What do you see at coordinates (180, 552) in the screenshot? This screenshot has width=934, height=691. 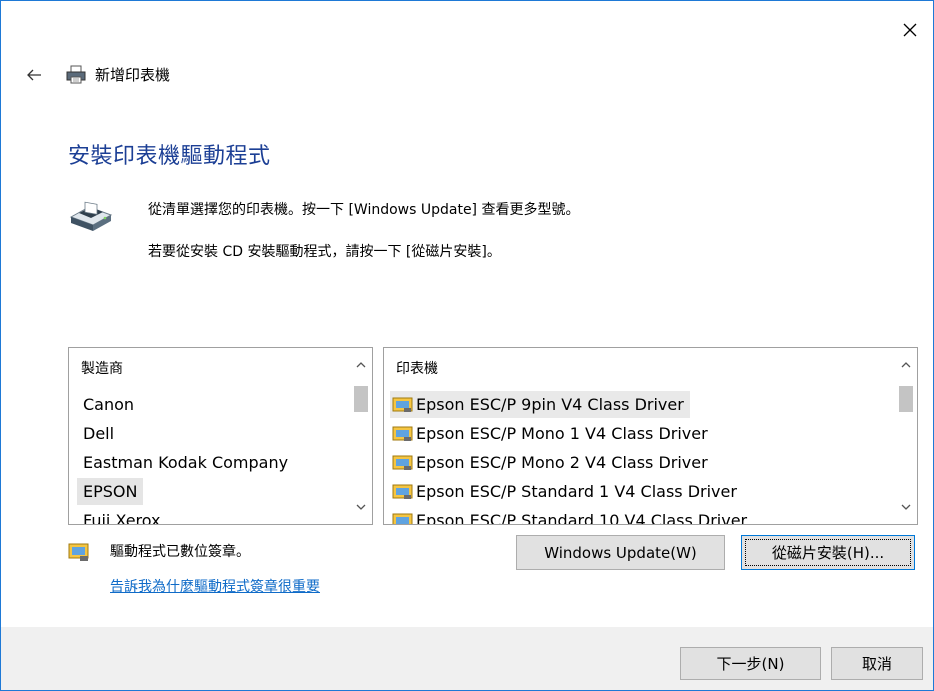 I see `signature-status: 驅動程式已數位簽章。` at bounding box center [180, 552].